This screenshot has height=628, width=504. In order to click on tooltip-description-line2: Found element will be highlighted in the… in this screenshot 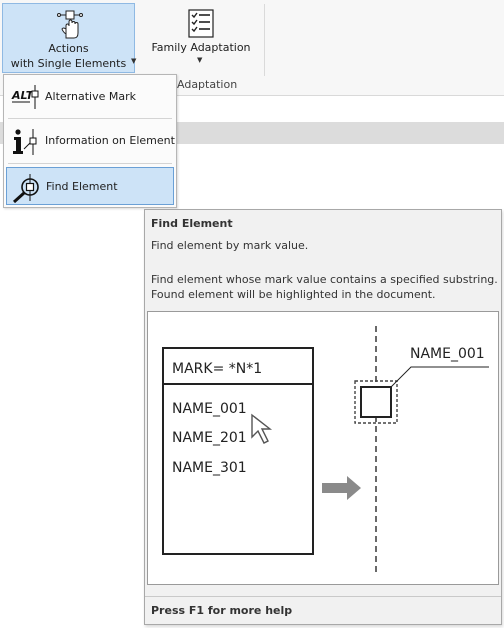, I will do `click(293, 294)`.